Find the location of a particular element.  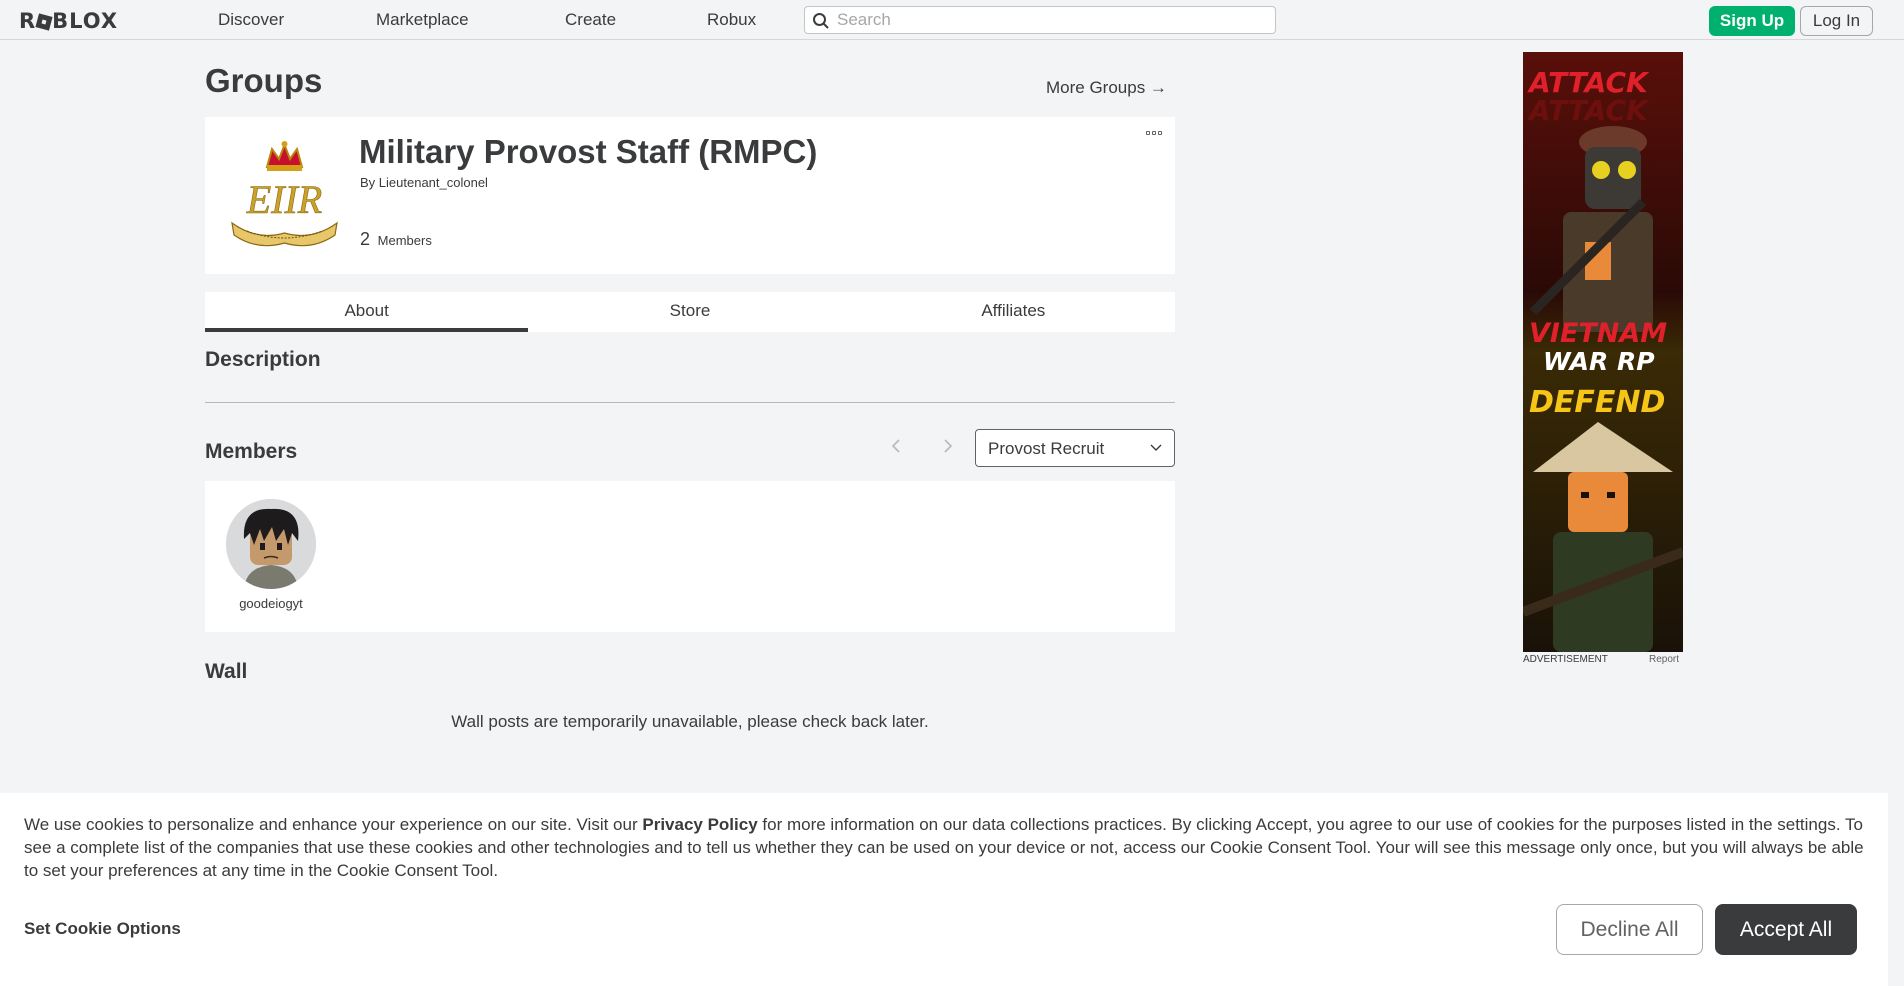

member-count-number: 2 is located at coordinates (365, 239).